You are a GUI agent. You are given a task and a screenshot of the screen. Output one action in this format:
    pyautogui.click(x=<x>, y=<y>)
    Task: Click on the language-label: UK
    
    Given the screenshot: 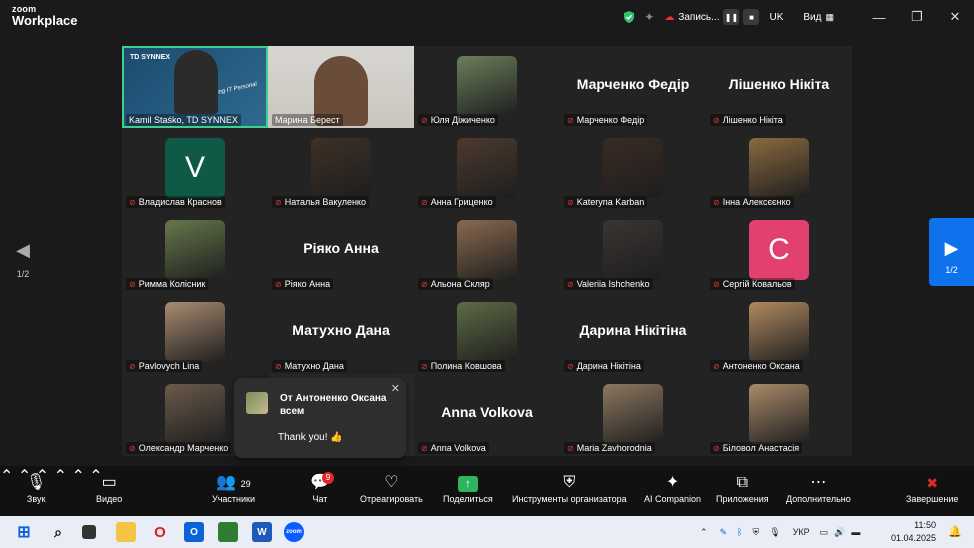 What is the action you would take?
    pyautogui.click(x=776, y=17)
    